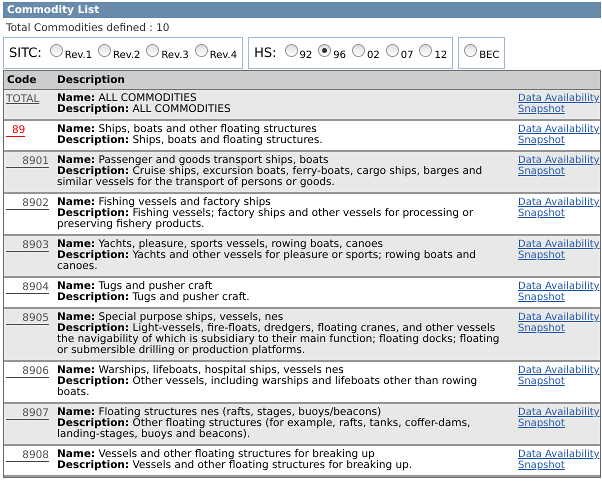 This screenshot has width=602, height=488. Describe the element at coordinates (267, 387) in the screenshot. I see `description-text: Description: Other vessels, including warships and lifeboats other than rowing boats.` at that location.